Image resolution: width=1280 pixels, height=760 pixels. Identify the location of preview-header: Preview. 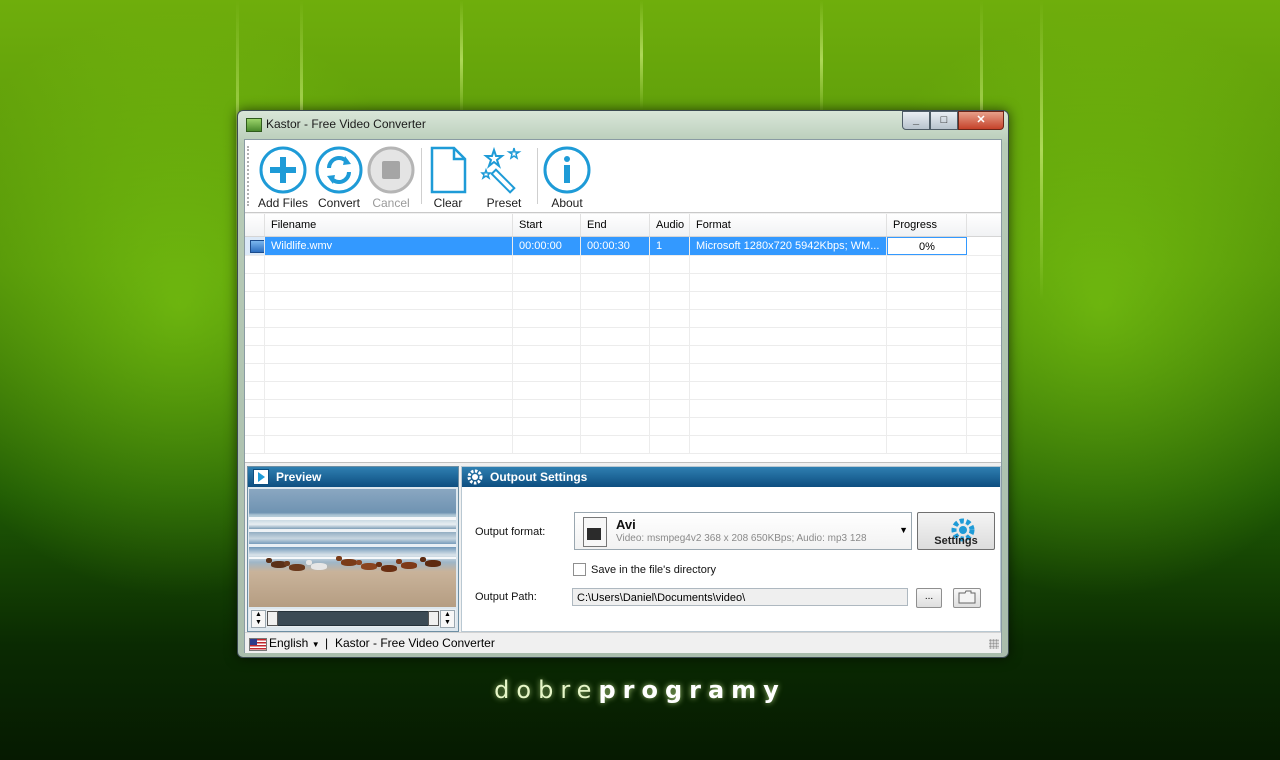
(353, 477).